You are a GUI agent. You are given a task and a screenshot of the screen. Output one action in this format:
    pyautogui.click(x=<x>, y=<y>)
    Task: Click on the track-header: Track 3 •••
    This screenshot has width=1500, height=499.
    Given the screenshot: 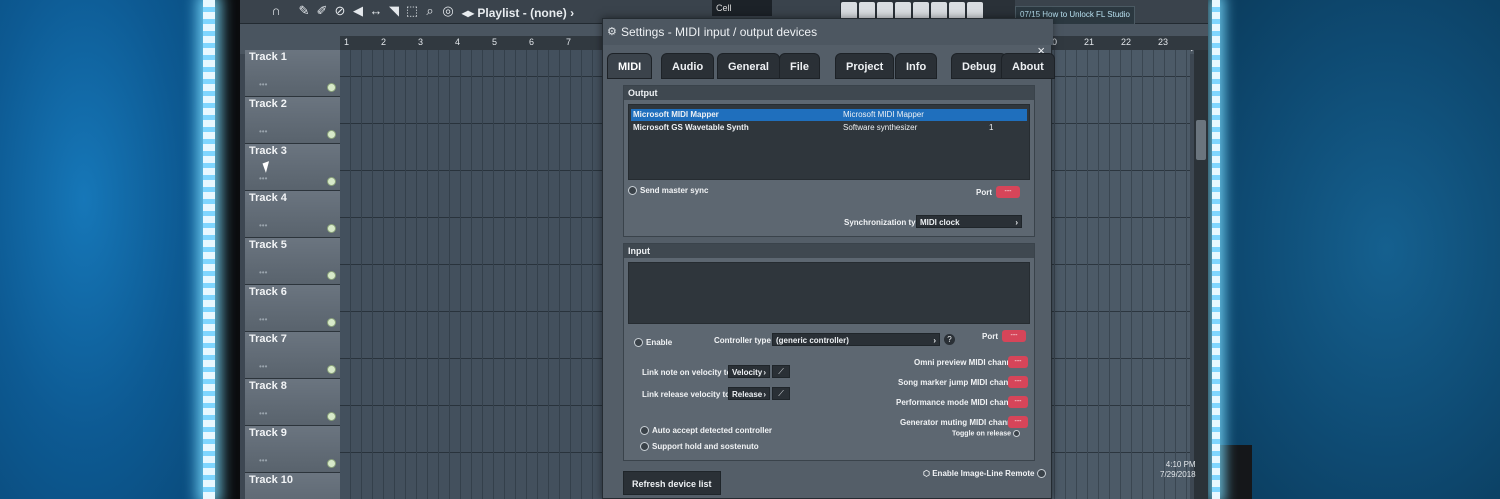 What is the action you would take?
    pyautogui.click(x=292, y=167)
    